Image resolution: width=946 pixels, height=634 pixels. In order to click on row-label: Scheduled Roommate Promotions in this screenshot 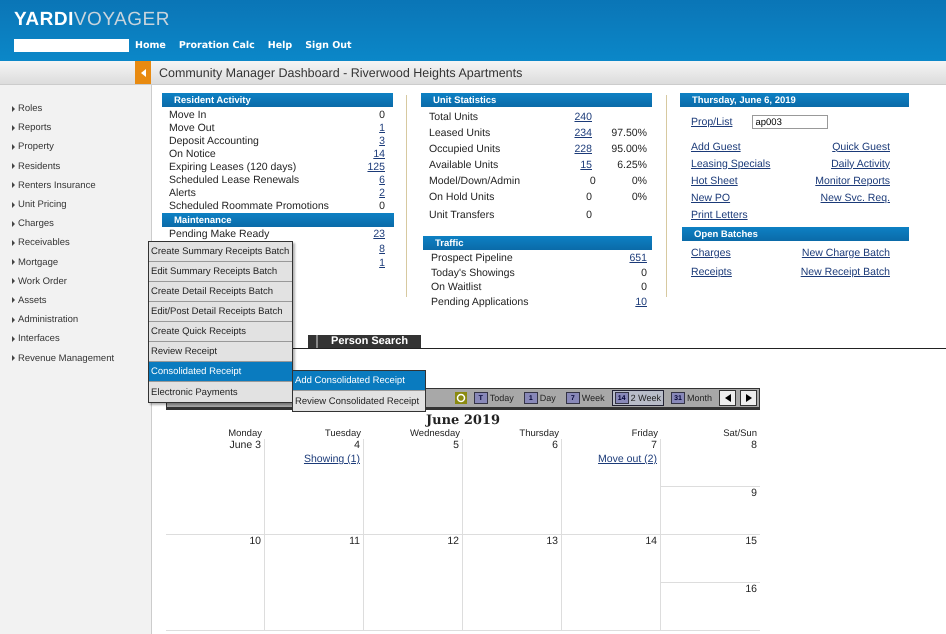, I will do `click(249, 206)`.